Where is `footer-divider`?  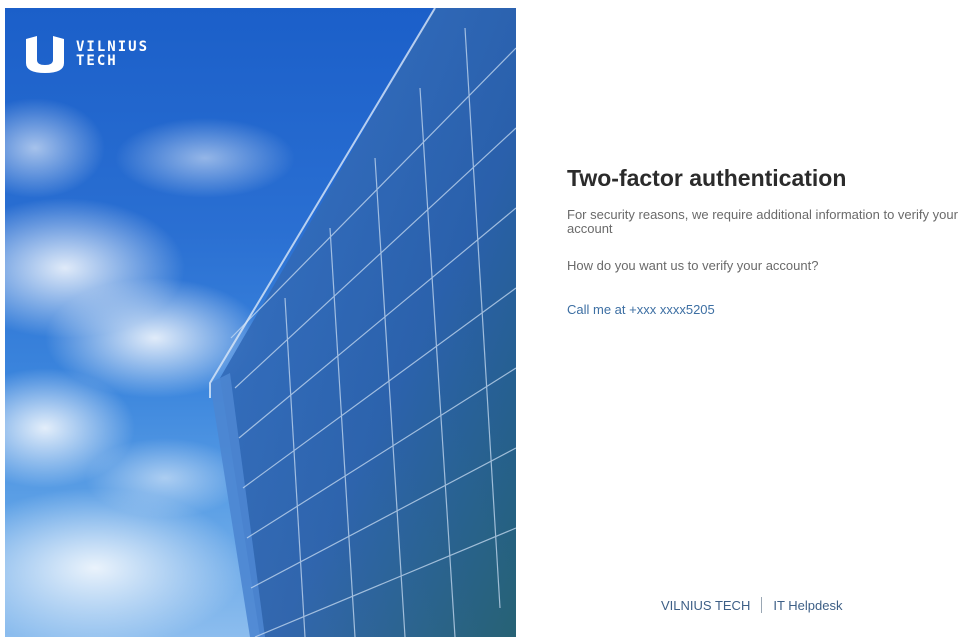
footer-divider is located at coordinates (762, 605).